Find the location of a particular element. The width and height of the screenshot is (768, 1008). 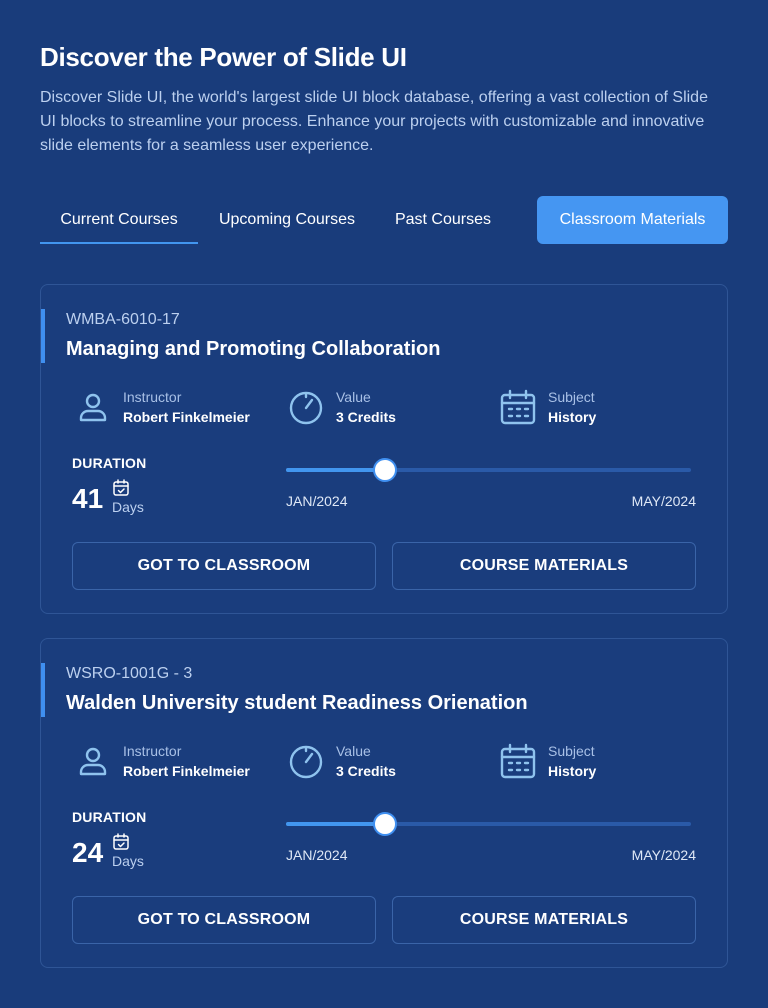

tab-classroom-materials: Classroom Materials is located at coordinates (632, 220).